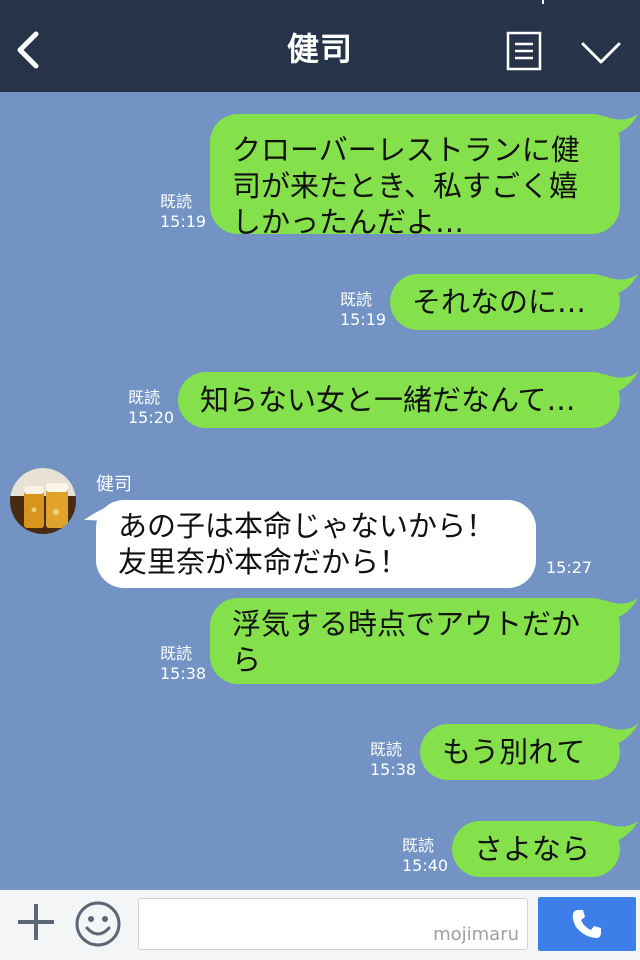  Describe the element at coordinates (569, 567) in the screenshot. I see `message-time: 15:27` at that location.